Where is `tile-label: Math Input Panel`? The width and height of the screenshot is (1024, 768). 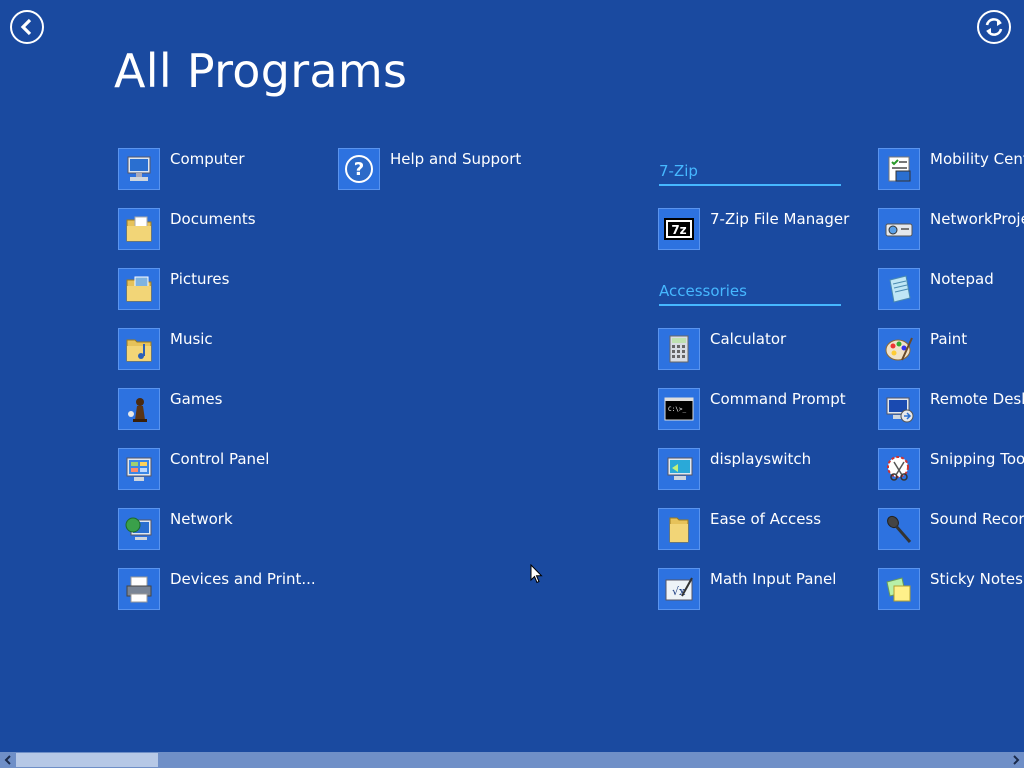 tile-label: Math Input Panel is located at coordinates (773, 579).